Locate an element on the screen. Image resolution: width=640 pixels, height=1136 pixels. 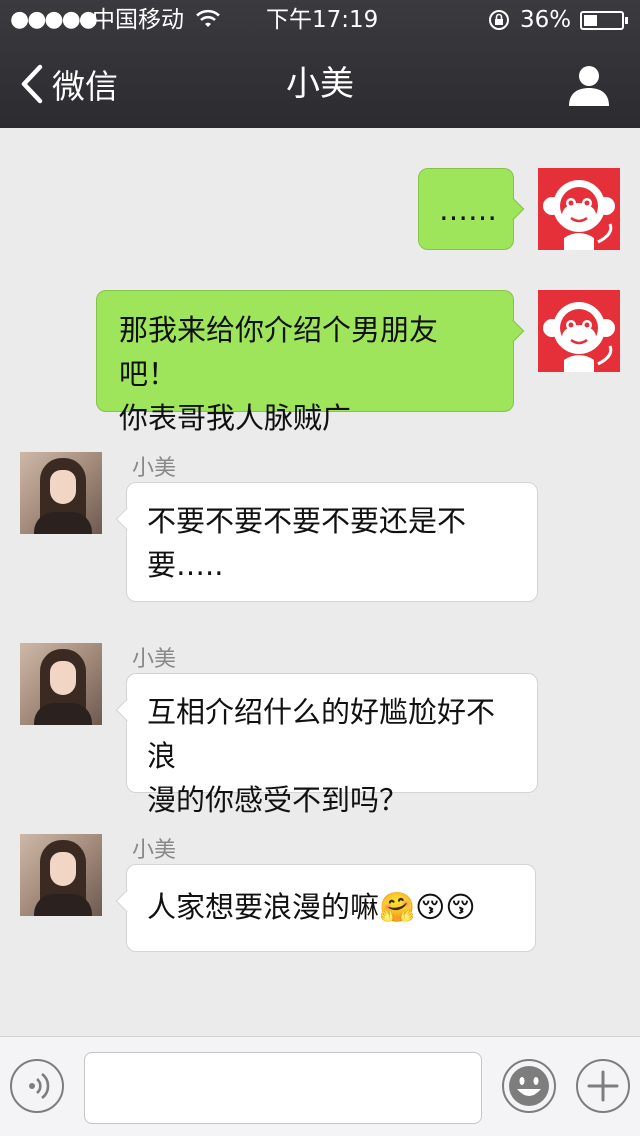
message-bubble: 不要不要不要不要还是不 要….. is located at coordinates (326, 542).